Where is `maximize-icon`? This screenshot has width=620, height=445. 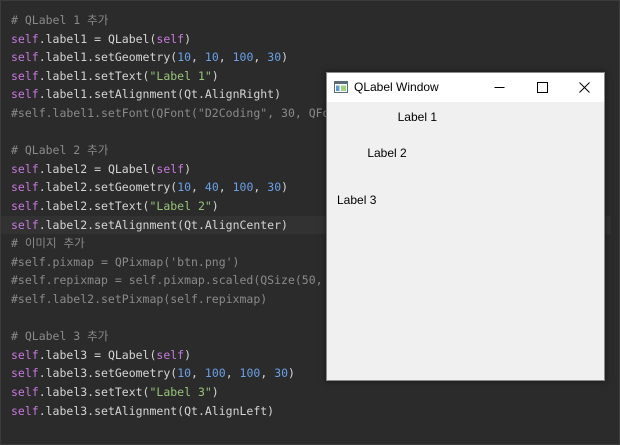
maximize-icon is located at coordinates (542, 87).